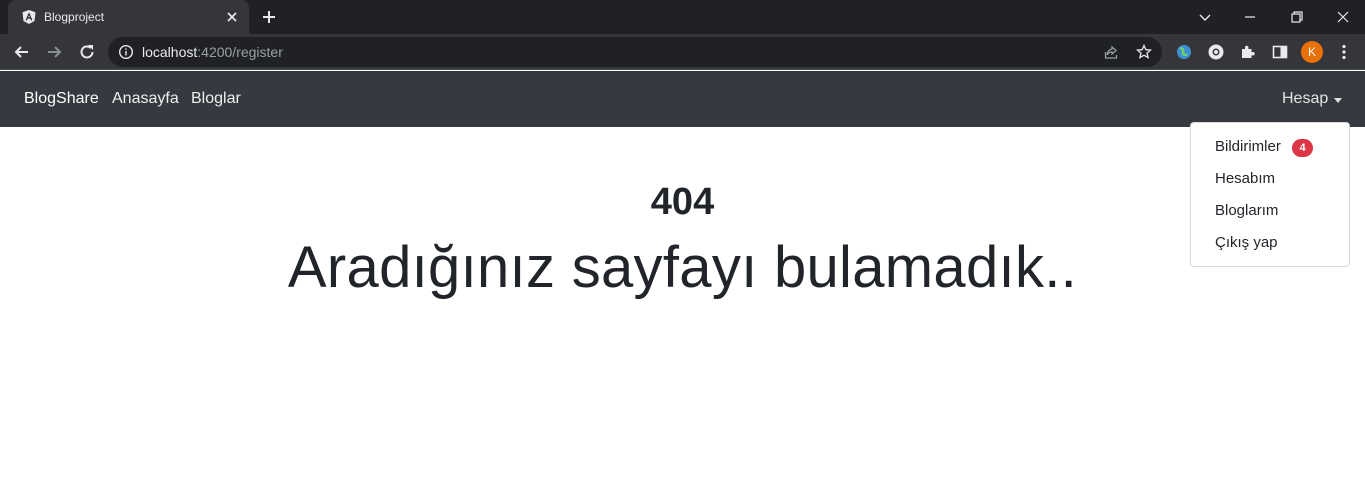 The image size is (1365, 481). I want to click on profile-avatar: K, so click(1312, 52).